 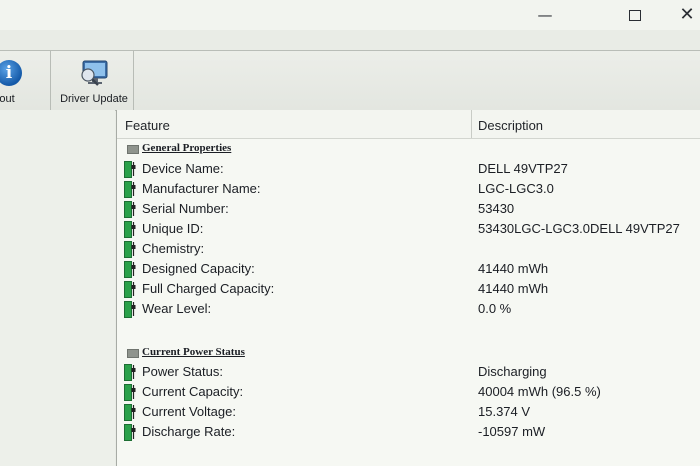 What do you see at coordinates (11, 73) in the screenshot?
I see `info-icon: i` at bounding box center [11, 73].